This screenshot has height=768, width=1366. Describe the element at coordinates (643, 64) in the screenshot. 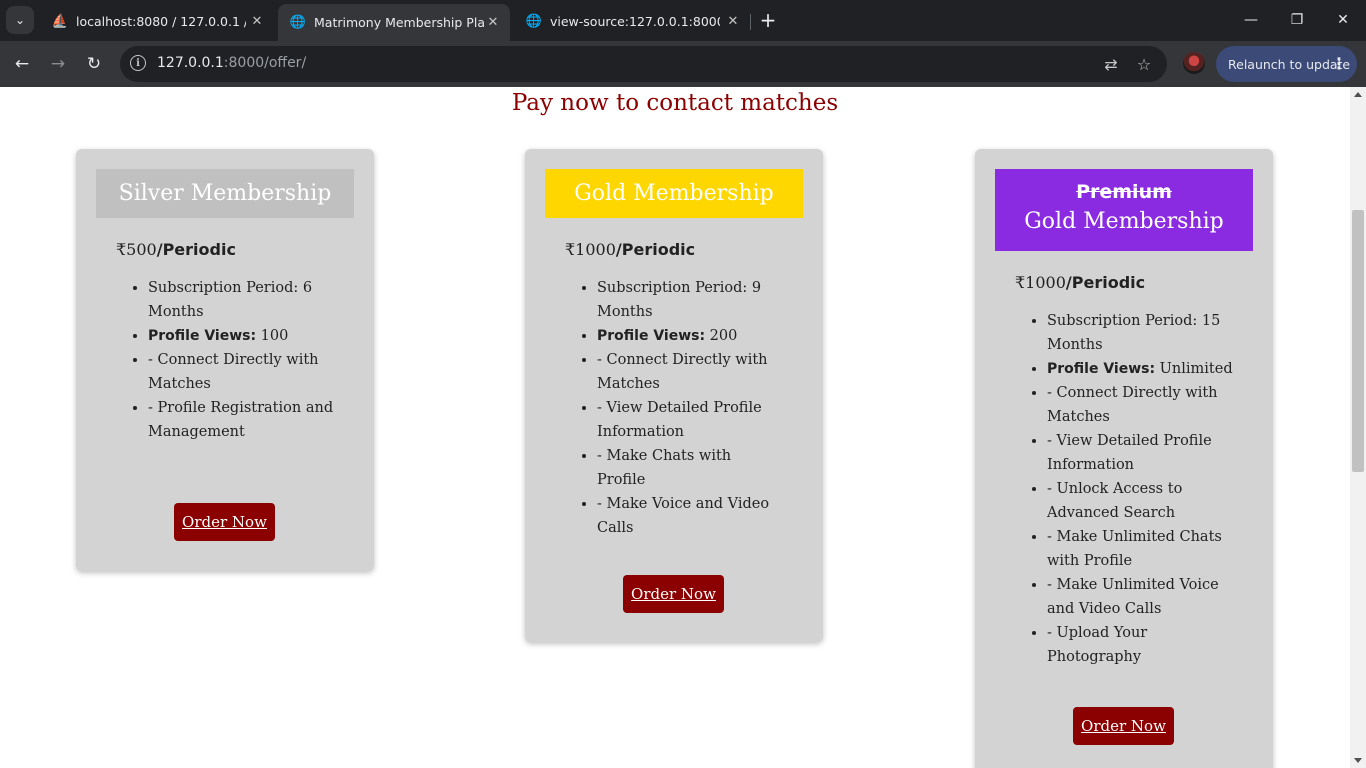

I see `address-bar: i 127.0.0.1:8000/offer/ ⇄ ☆` at that location.